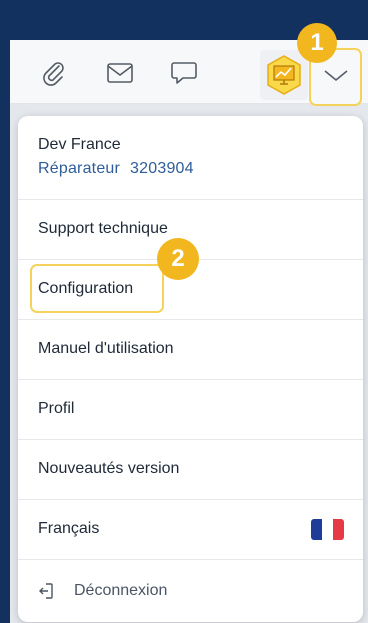 The image size is (368, 623). I want to click on logout-icon, so click(46, 591).